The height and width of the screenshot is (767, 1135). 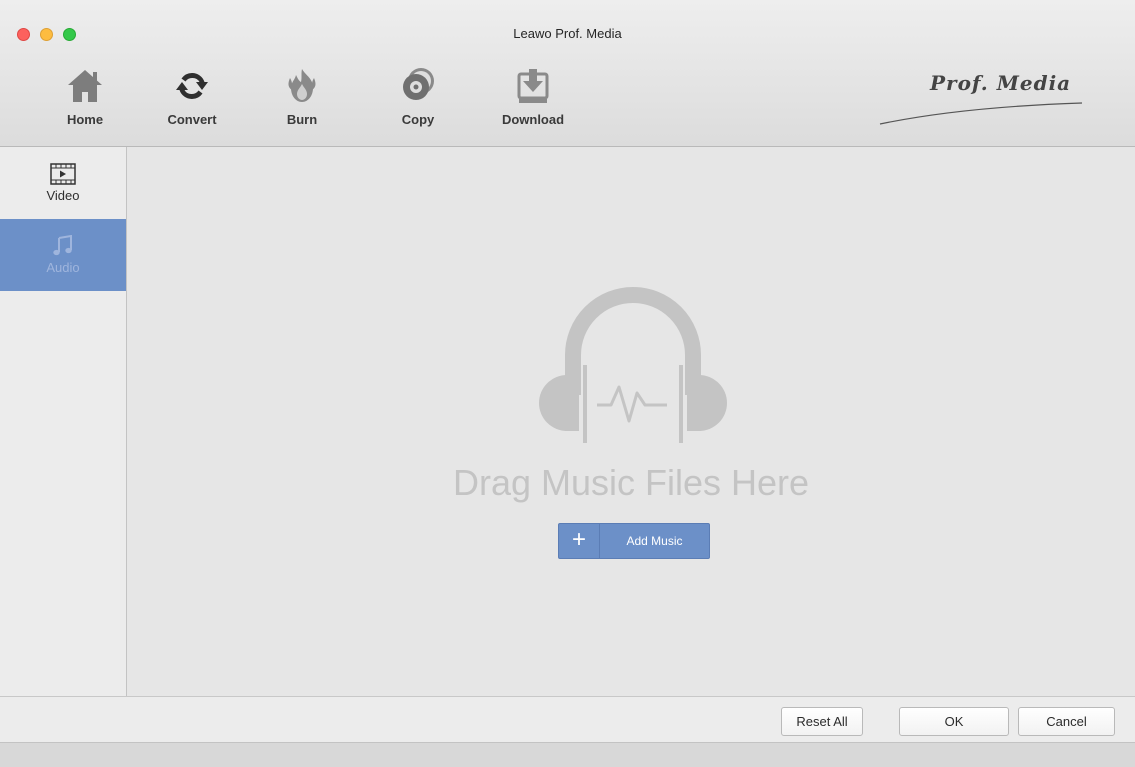 I want to click on ok-button: OK, so click(x=954, y=721).